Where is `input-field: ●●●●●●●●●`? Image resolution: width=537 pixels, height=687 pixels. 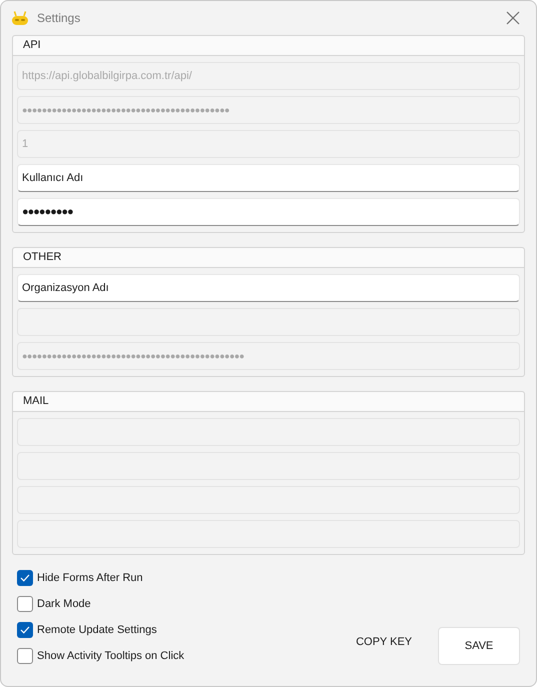 input-field: ●●●●●●●●● is located at coordinates (268, 212).